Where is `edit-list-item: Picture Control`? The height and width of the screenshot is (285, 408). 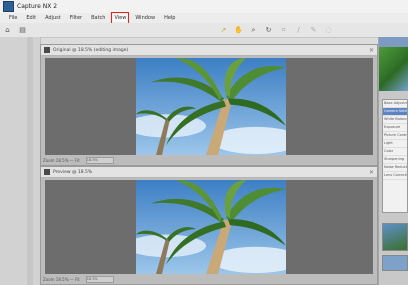 edit-list-item: Picture Control is located at coordinates (395, 136).